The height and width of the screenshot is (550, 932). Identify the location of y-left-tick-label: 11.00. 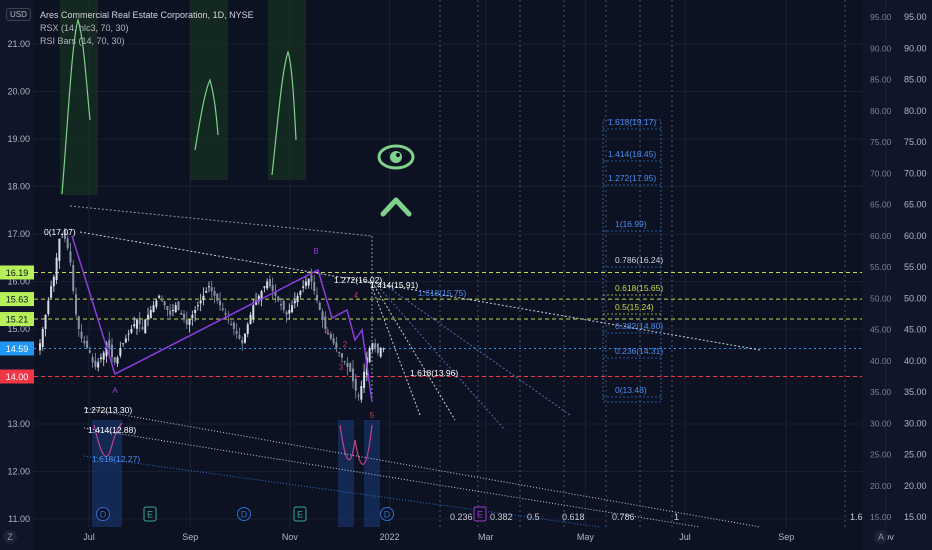
(19, 519).